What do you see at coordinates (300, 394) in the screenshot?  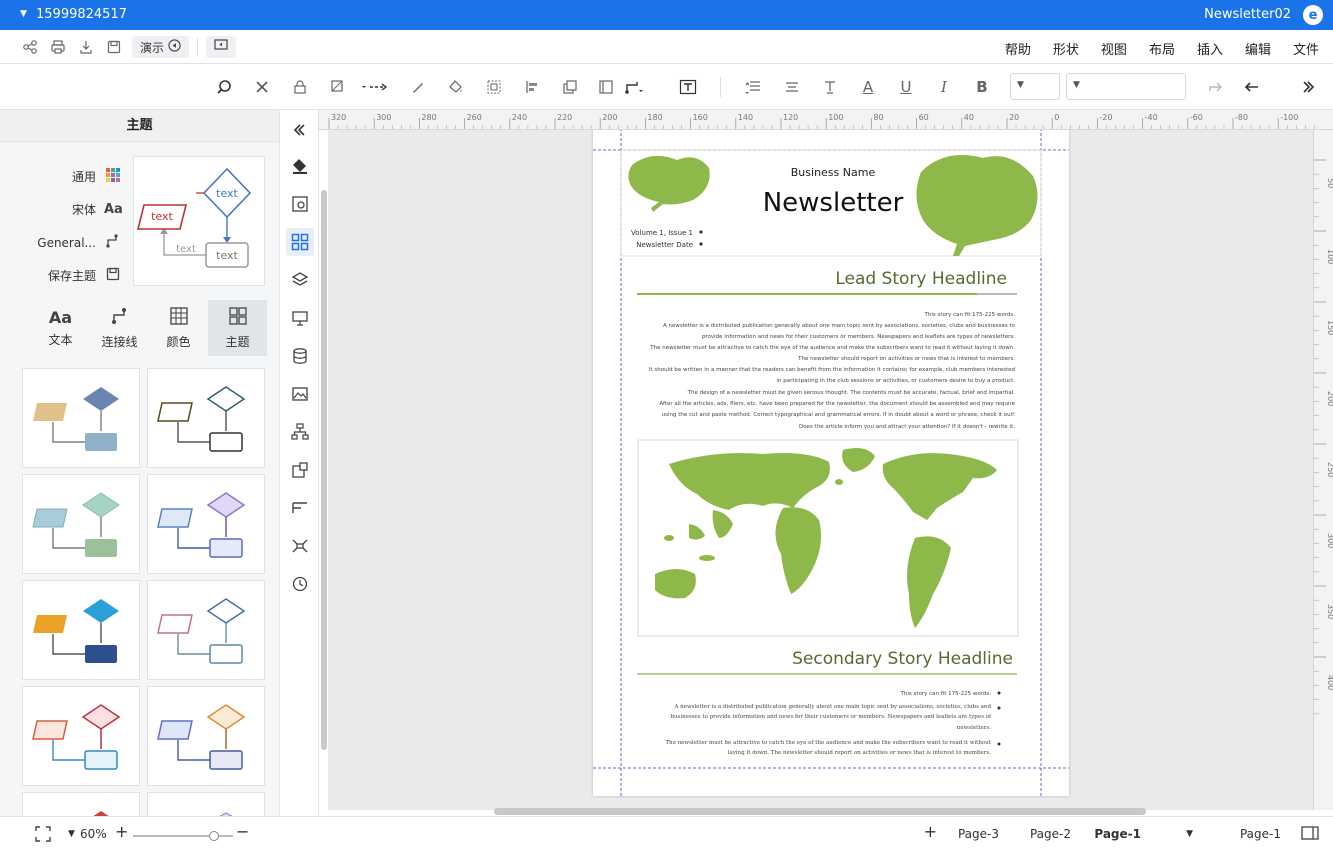 I see `image-icon` at bounding box center [300, 394].